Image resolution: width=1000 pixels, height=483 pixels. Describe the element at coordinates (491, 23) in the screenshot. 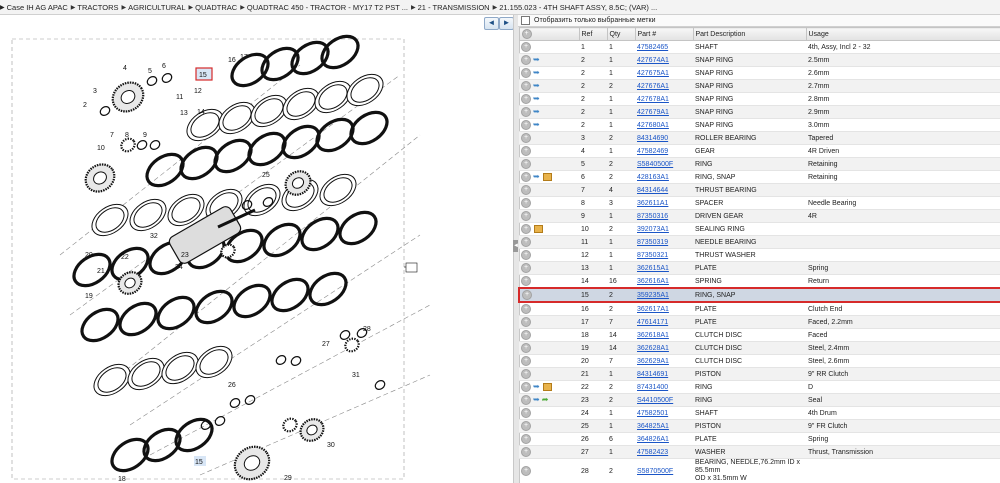

I see `arrow-left-icon: ◄` at that location.